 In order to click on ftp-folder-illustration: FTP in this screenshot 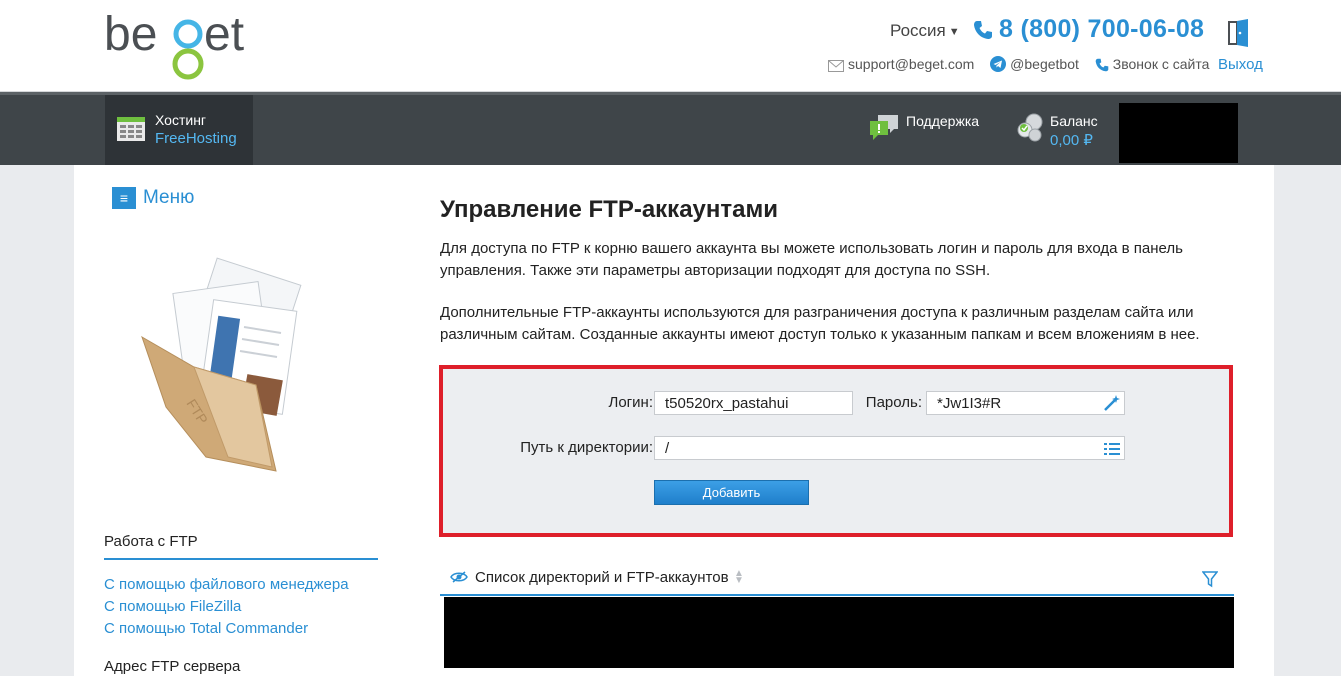, I will do `click(221, 364)`.